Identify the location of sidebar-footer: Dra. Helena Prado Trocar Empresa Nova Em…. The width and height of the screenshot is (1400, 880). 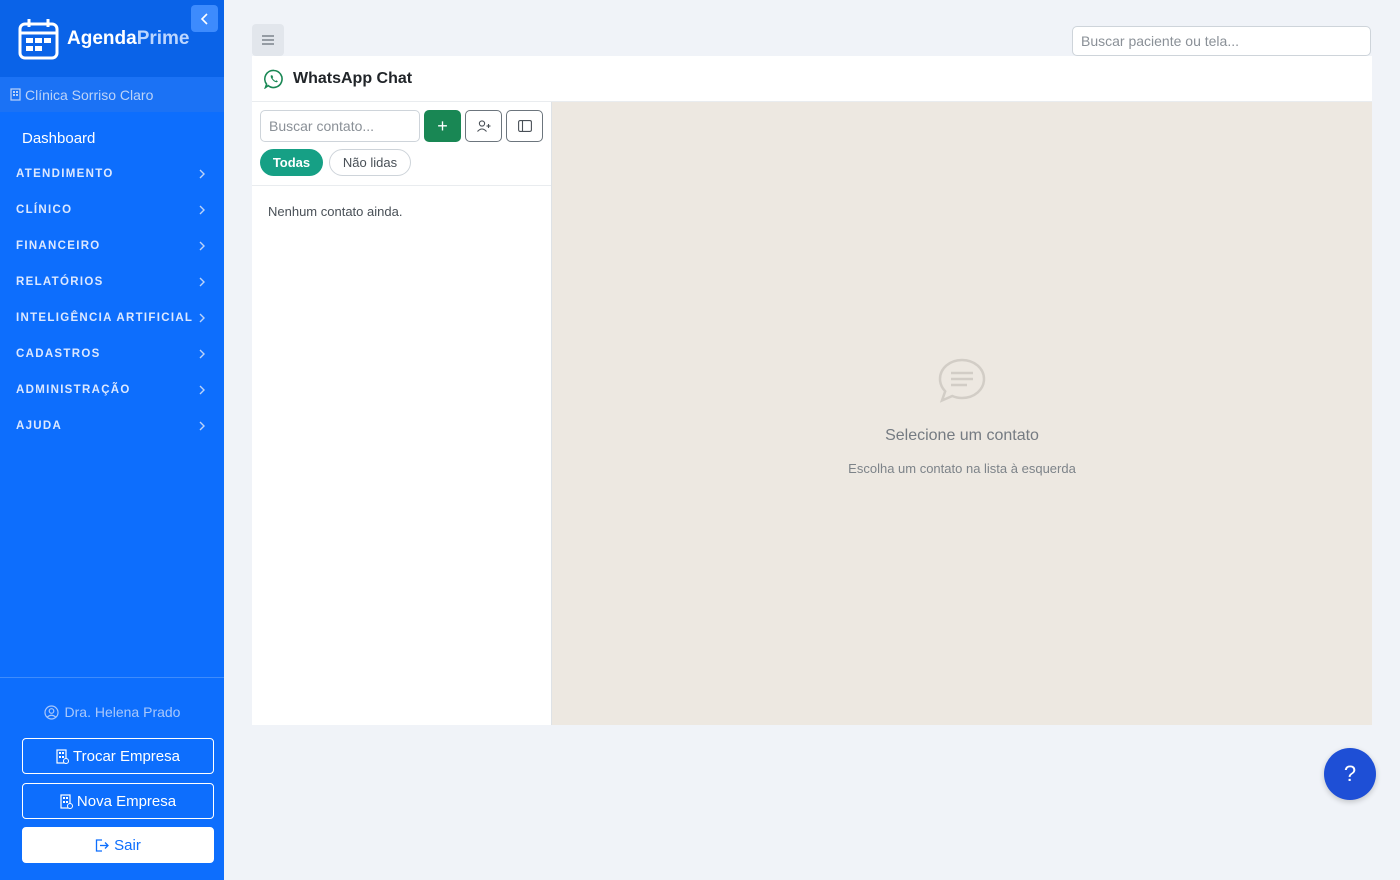
(112, 778).